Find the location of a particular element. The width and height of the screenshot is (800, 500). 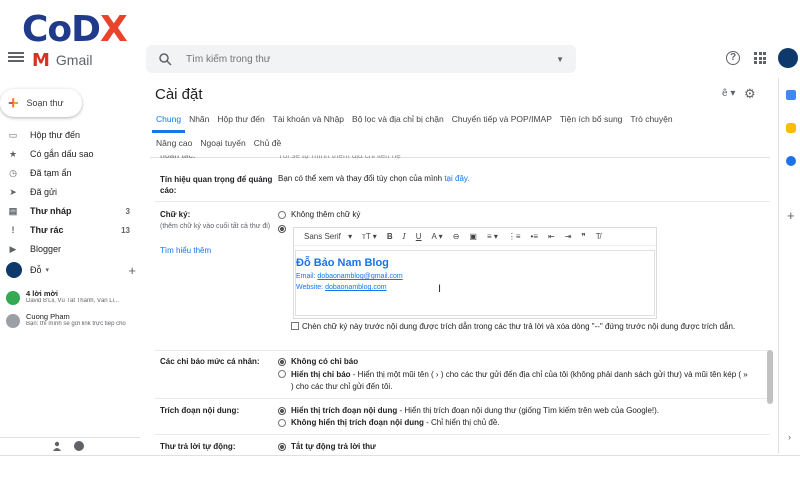

link-icon: ⊖ is located at coordinates (456, 236).